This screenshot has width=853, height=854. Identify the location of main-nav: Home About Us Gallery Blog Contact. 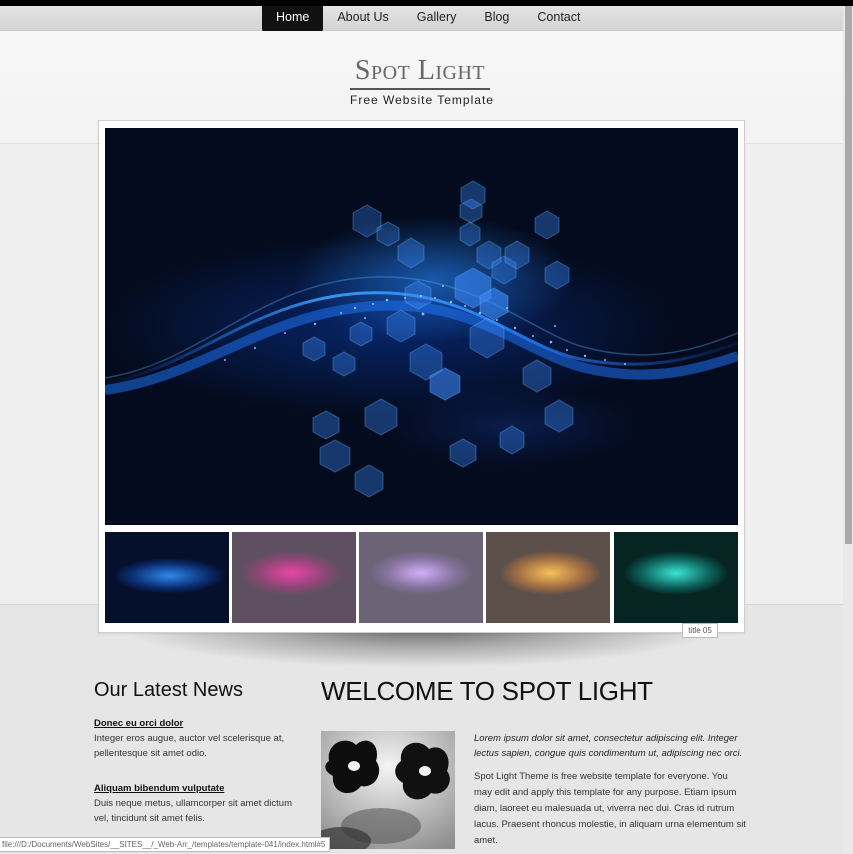
(428, 19).